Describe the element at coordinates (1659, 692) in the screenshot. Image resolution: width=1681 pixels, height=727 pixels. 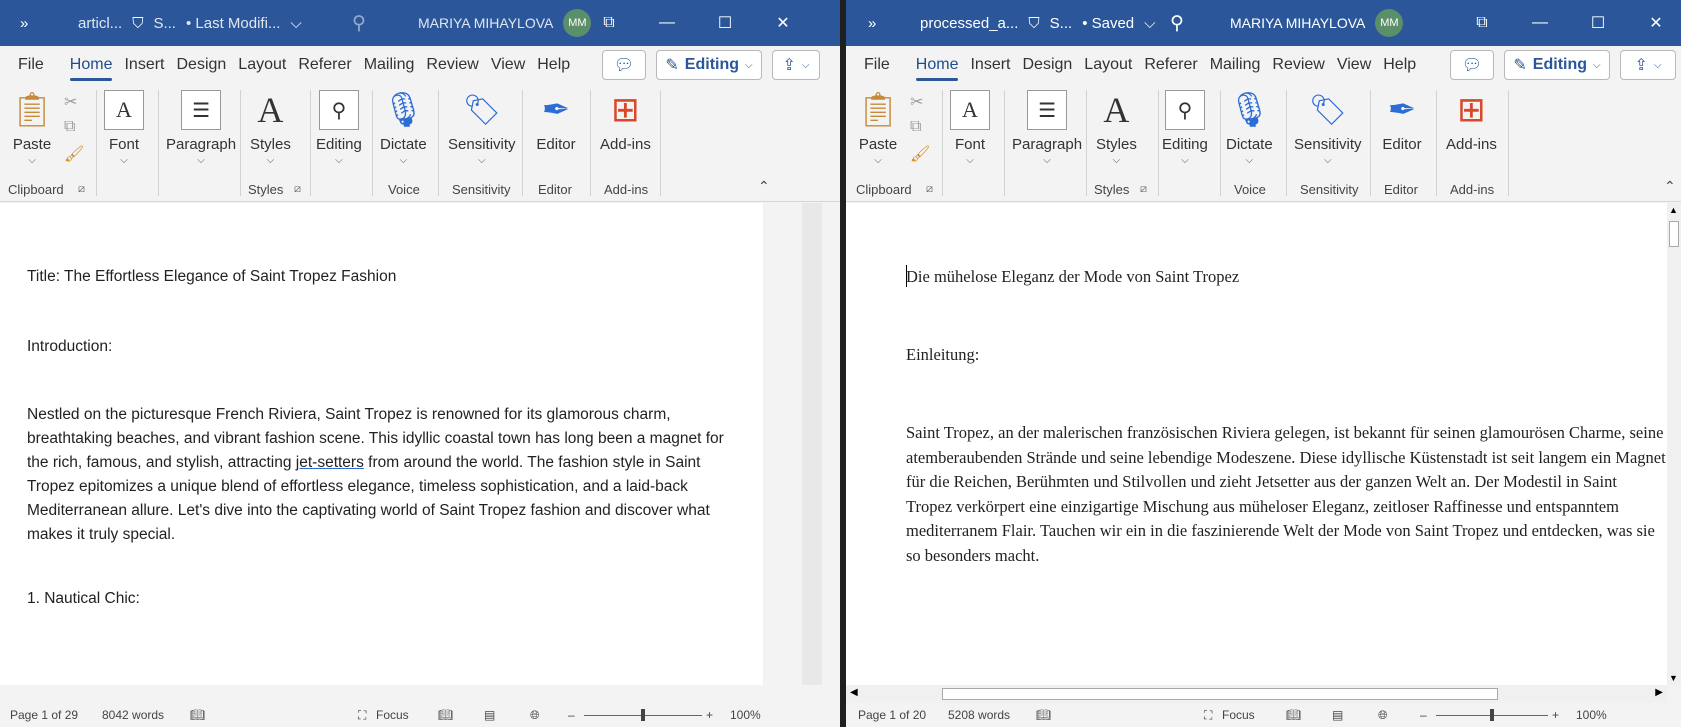
I see `scroll-right-icon: ▶` at that location.